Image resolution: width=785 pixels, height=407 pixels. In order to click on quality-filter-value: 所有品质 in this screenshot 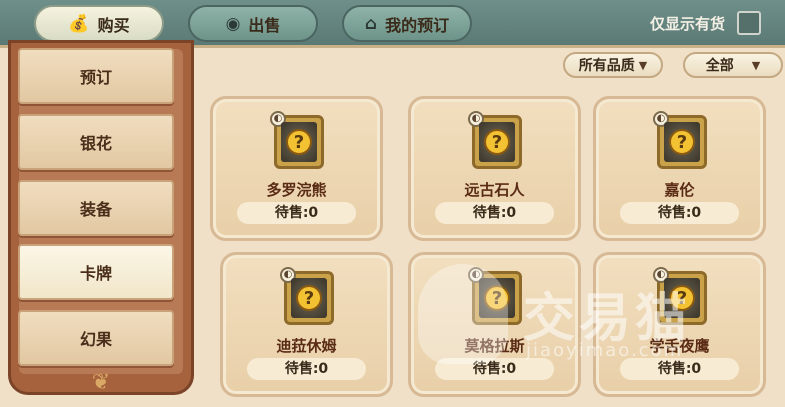, I will do `click(606, 66)`.